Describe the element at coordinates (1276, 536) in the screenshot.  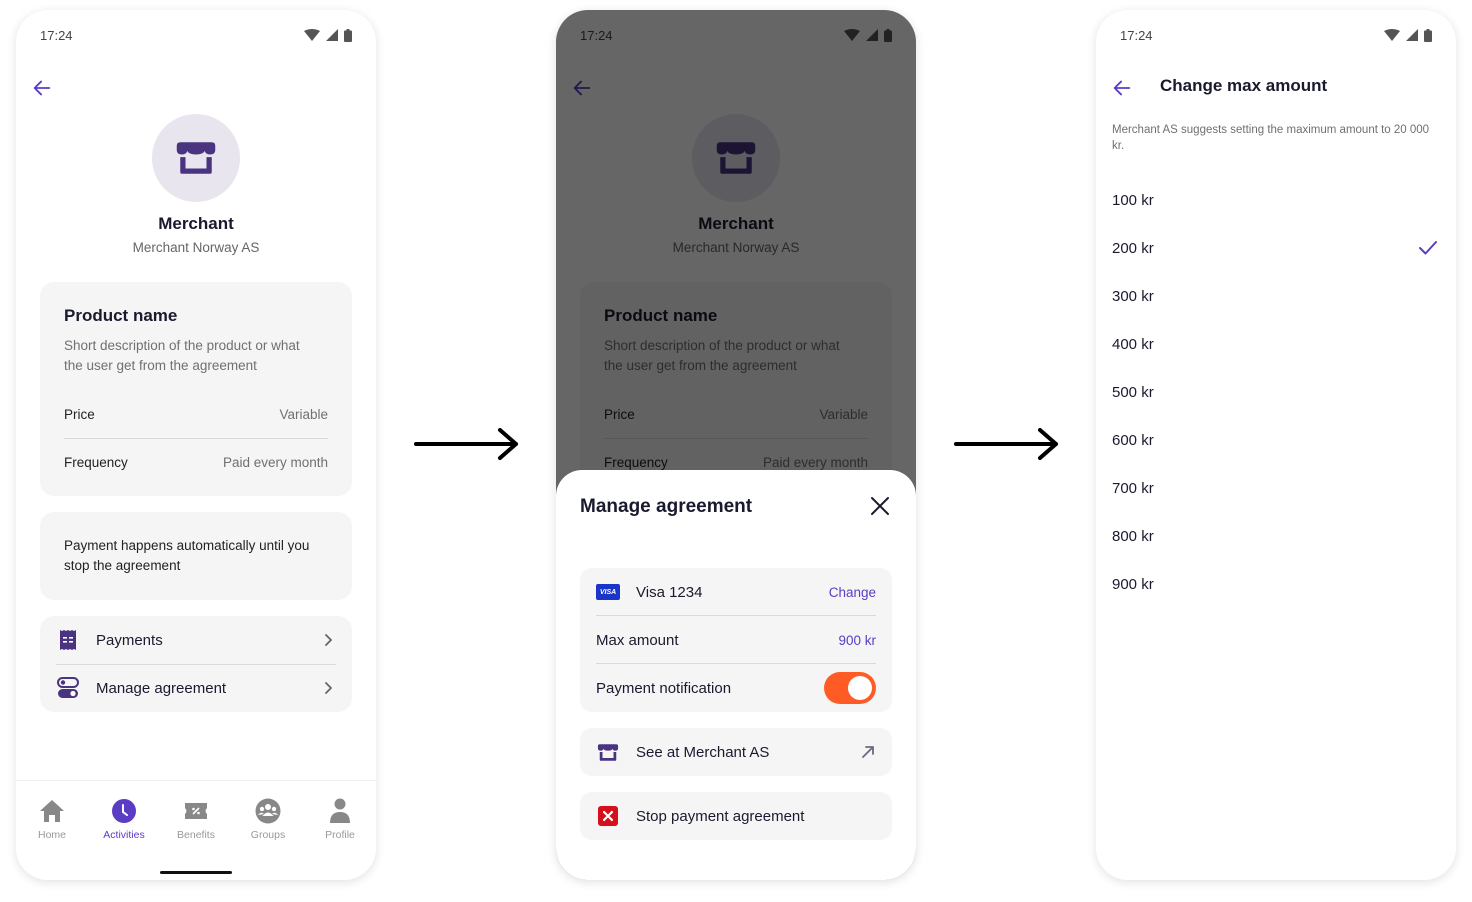
I see `amount-option: 800 kr` at that location.